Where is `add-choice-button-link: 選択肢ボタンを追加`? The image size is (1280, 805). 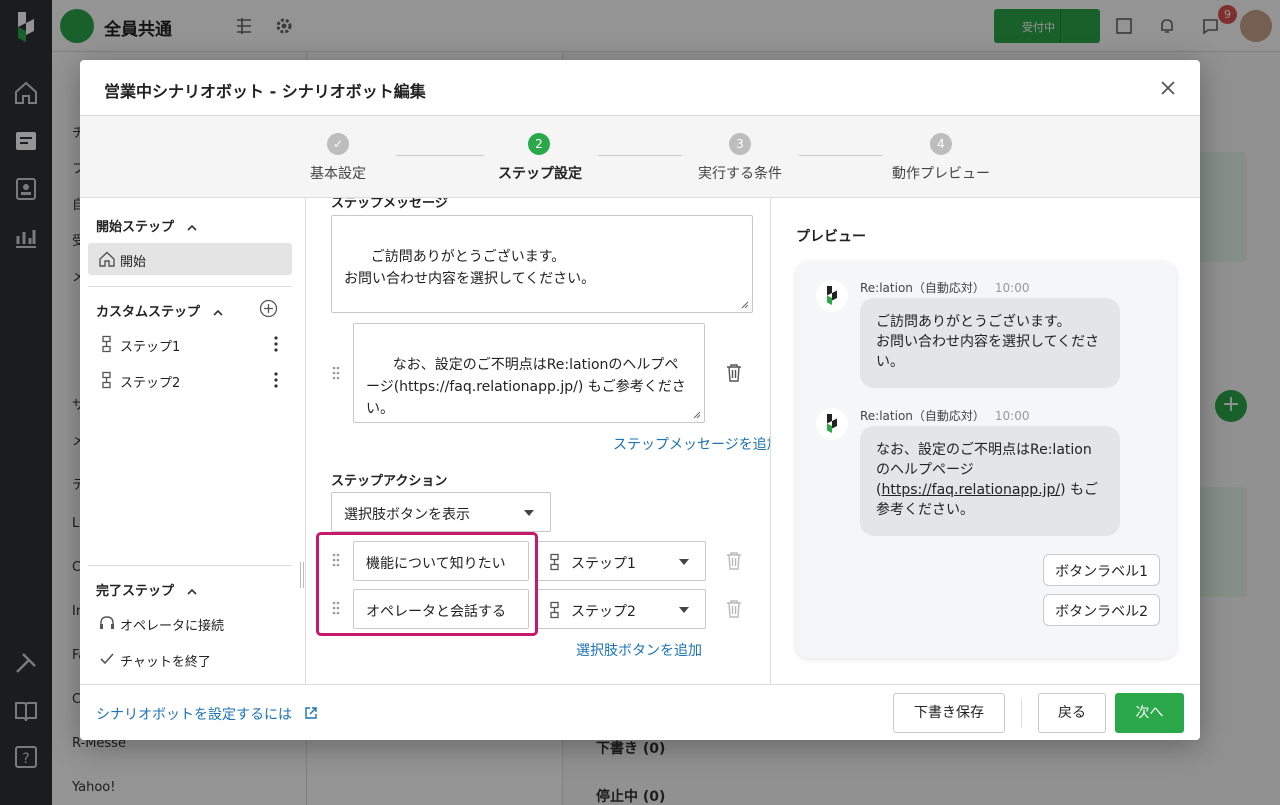
add-choice-button-link: 選択肢ボタンを追加 is located at coordinates (639, 650).